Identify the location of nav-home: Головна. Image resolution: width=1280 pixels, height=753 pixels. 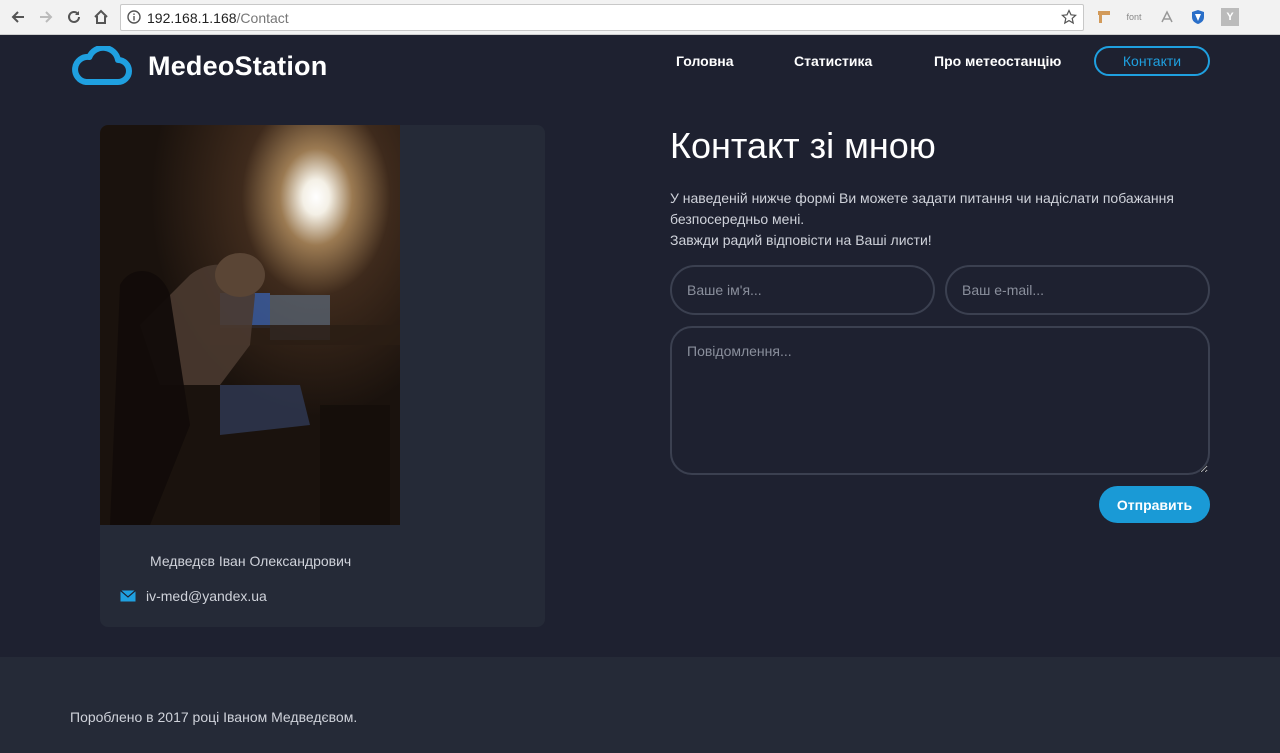
(705, 61).